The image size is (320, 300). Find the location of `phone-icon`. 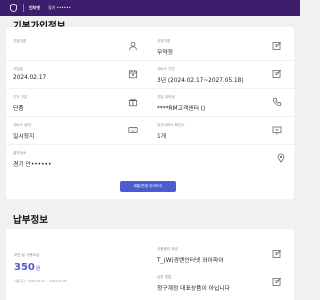

phone-icon is located at coordinates (277, 102).